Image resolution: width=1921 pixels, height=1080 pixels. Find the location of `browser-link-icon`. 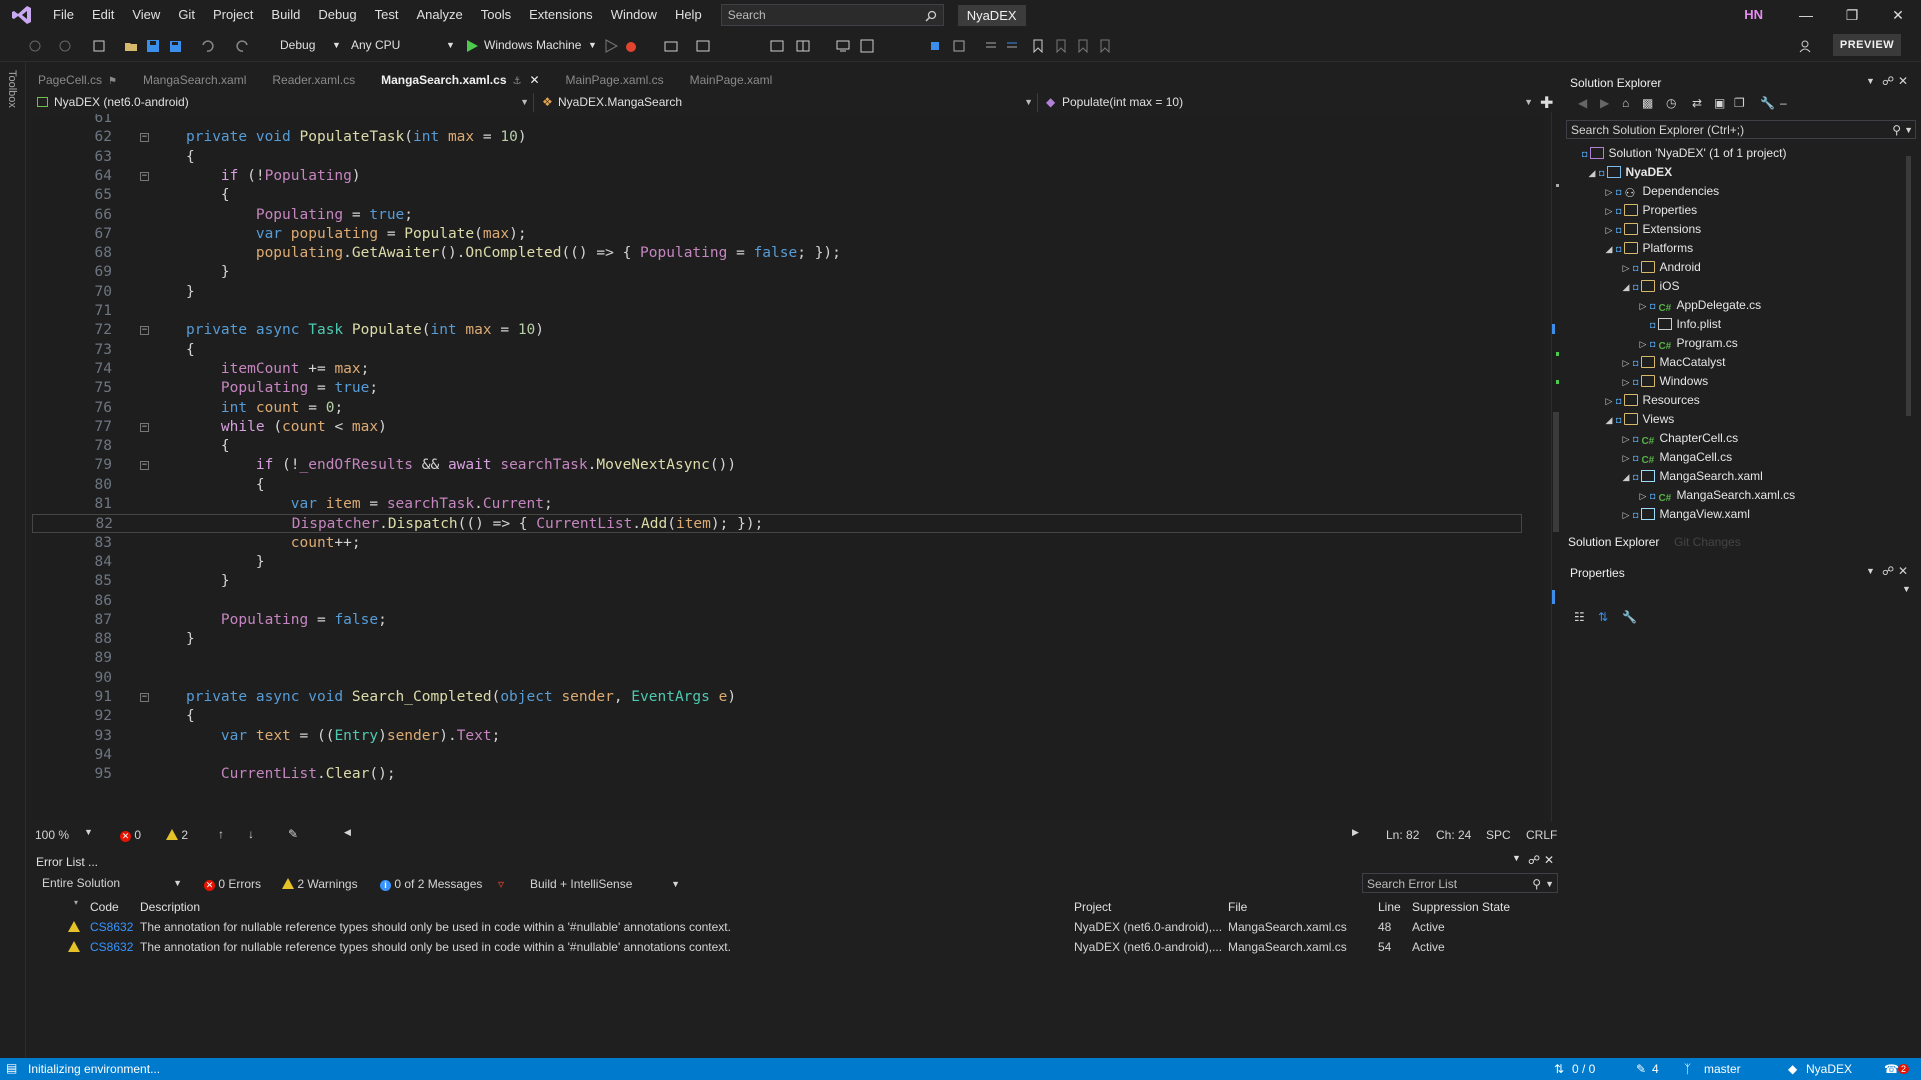

browser-link-icon is located at coordinates (671, 46).